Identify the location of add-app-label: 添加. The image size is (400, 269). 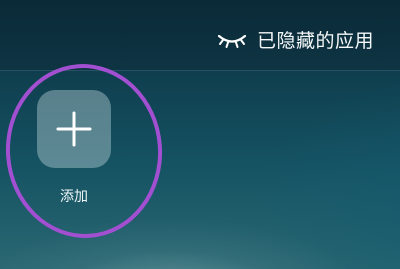
(74, 197).